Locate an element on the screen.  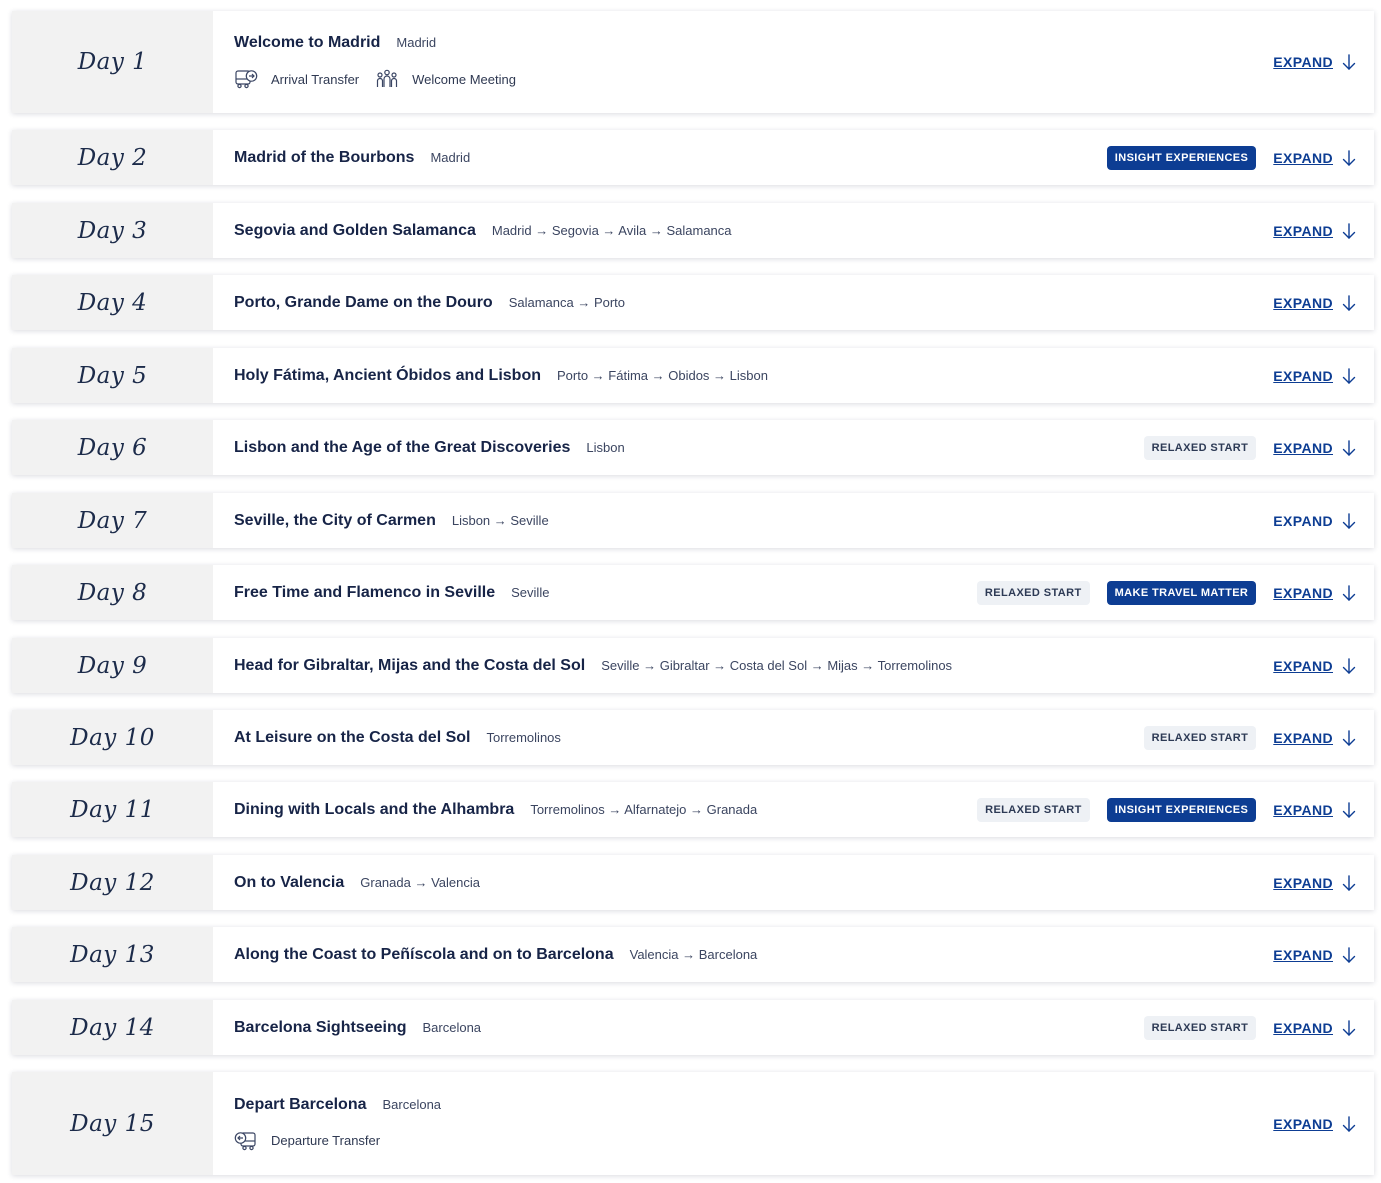
day-number: Day 12 is located at coordinates (112, 882).